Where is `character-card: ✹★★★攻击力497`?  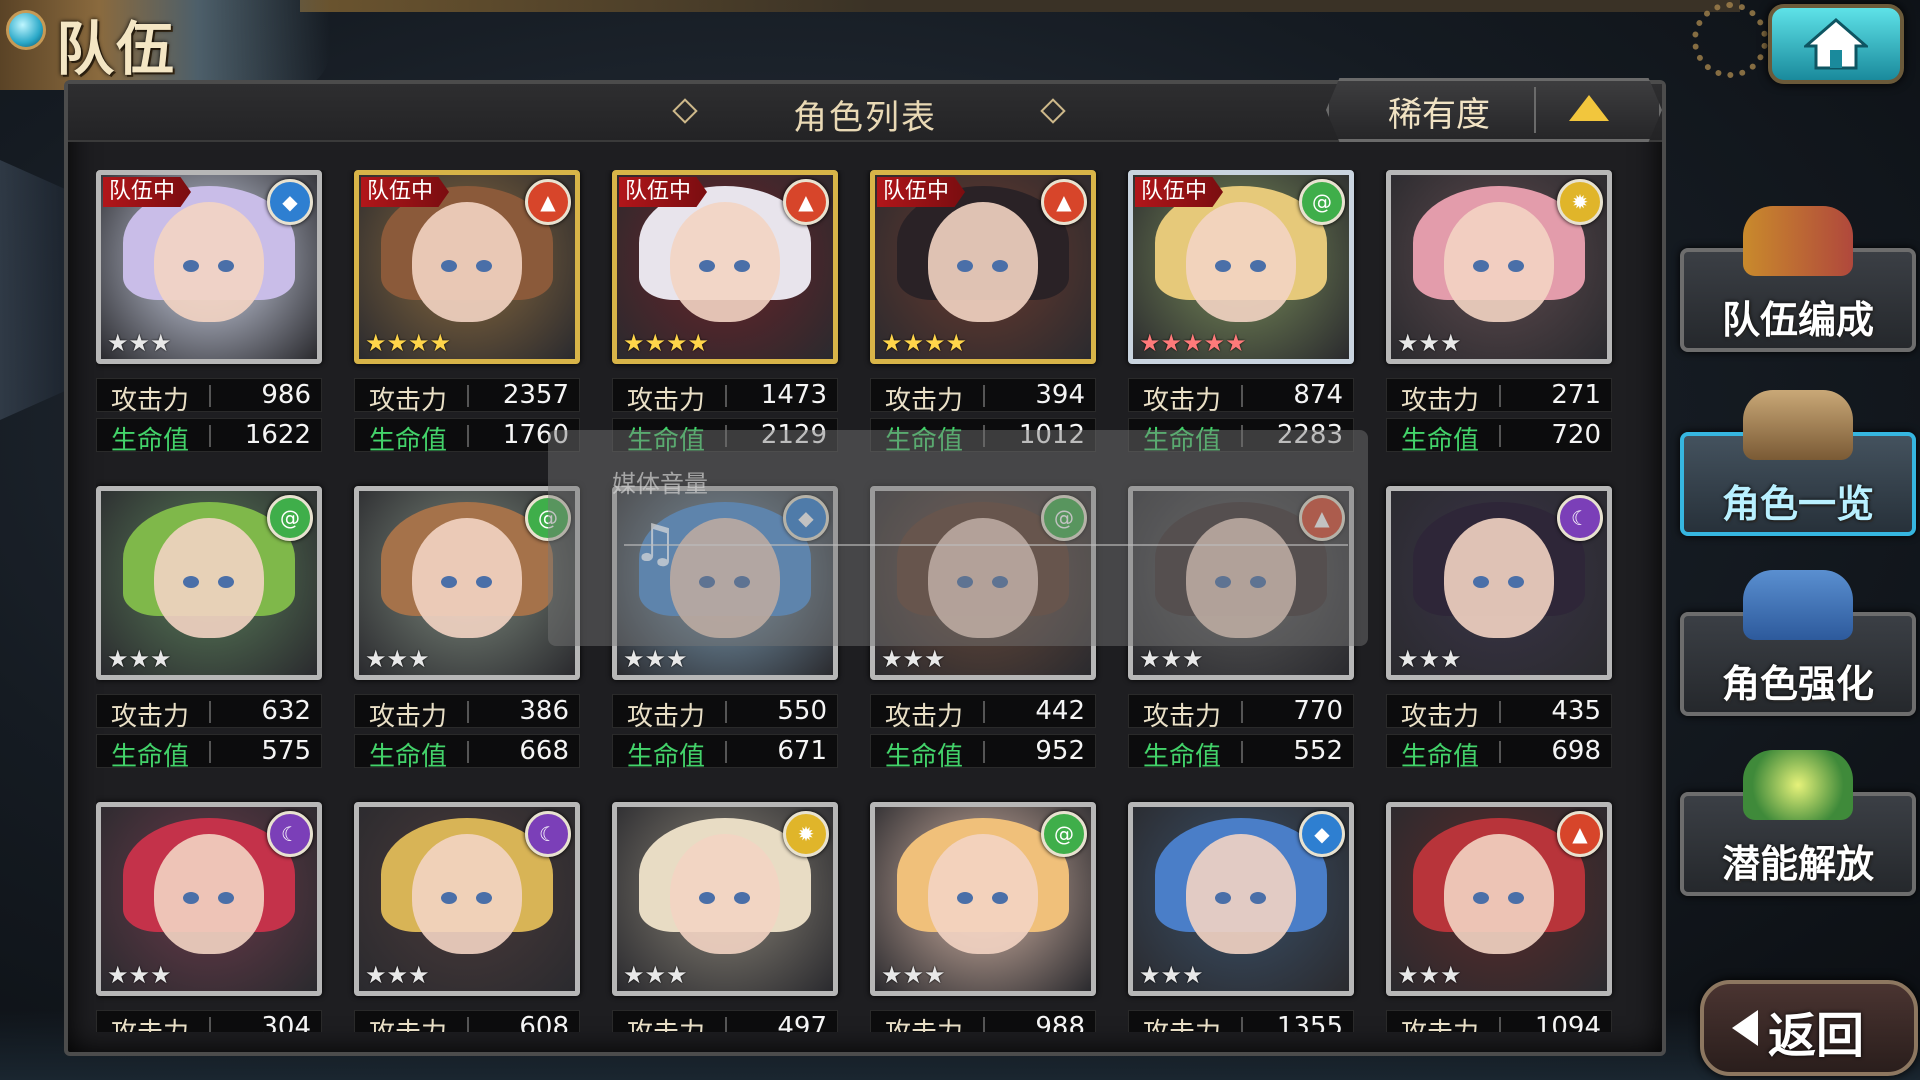 character-card: ✹★★★攻击力497 is located at coordinates (725, 917).